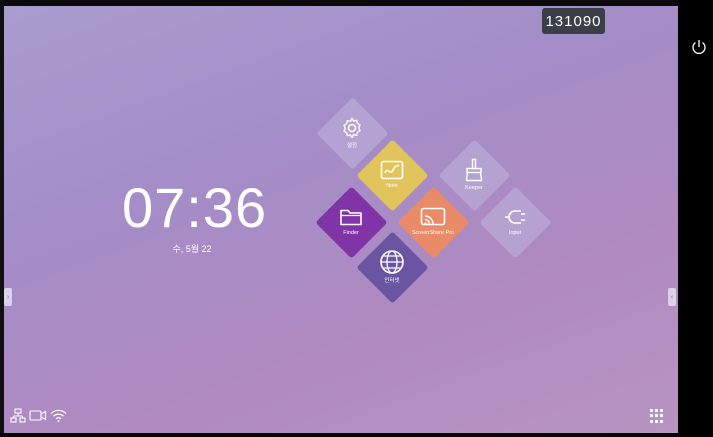 This screenshot has width=713, height=437. Describe the element at coordinates (352, 128) in the screenshot. I see `gear-icon` at that location.